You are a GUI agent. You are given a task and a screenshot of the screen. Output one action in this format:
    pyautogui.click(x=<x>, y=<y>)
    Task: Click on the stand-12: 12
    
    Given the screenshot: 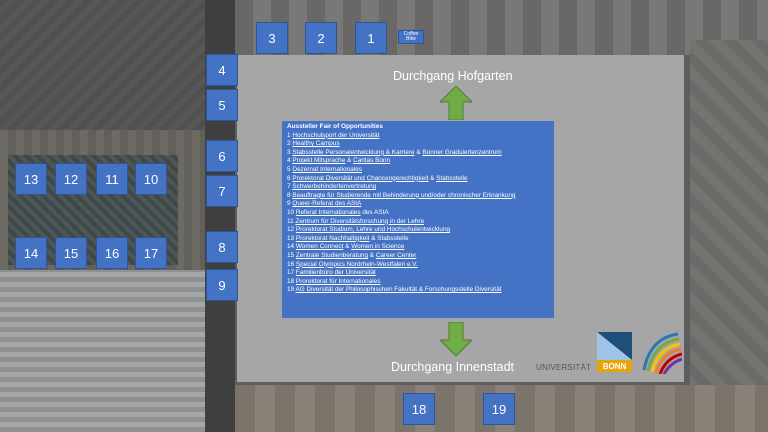 What is the action you would take?
    pyautogui.click(x=71, y=179)
    